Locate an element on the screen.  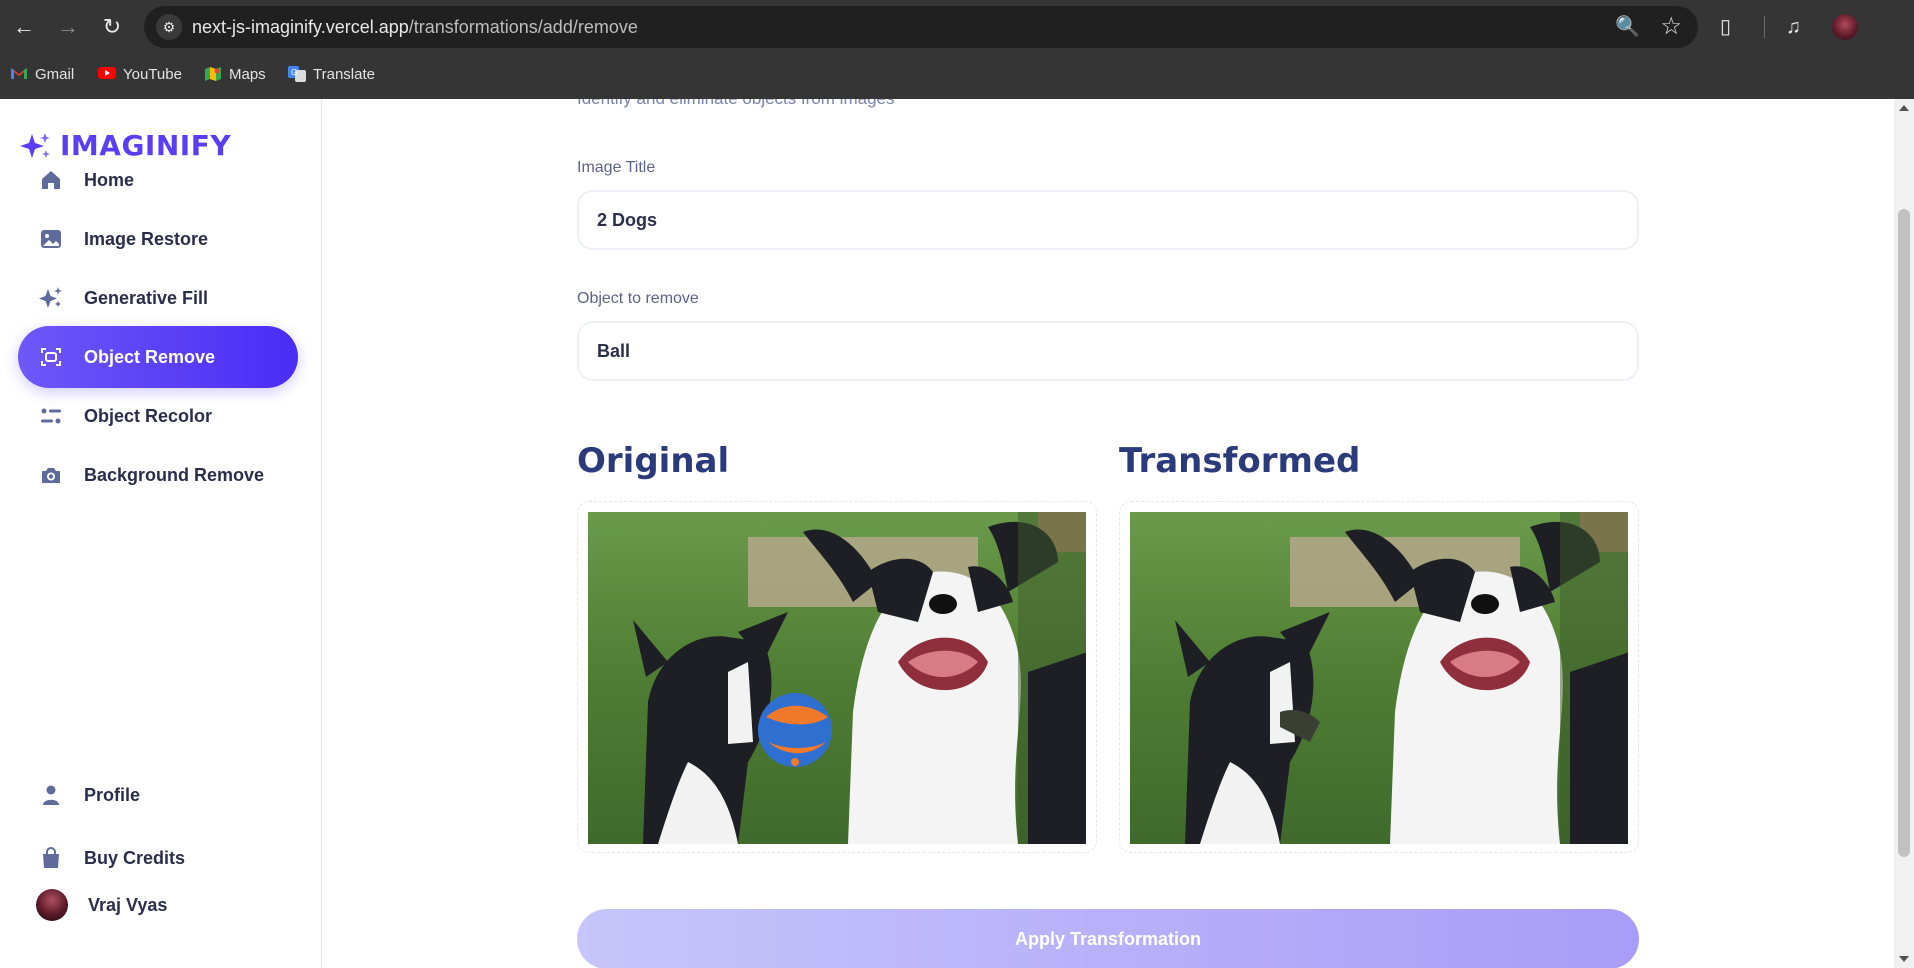
translate-icon: G is located at coordinates (297, 74).